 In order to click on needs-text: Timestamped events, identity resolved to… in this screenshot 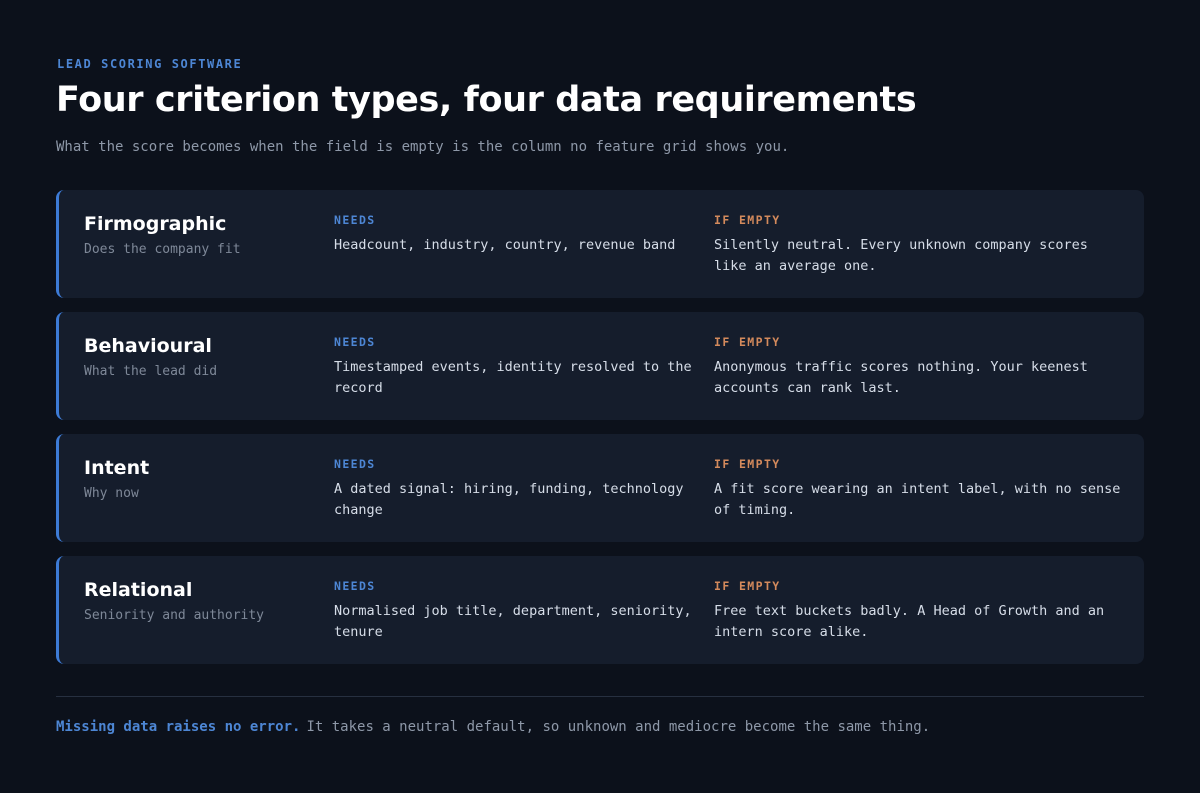, I will do `click(513, 377)`.